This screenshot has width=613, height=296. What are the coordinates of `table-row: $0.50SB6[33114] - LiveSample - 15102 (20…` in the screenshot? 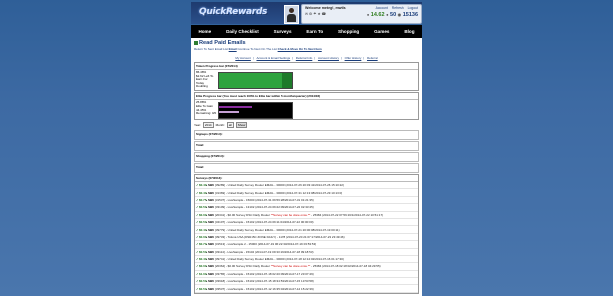 It's located at (306, 252).